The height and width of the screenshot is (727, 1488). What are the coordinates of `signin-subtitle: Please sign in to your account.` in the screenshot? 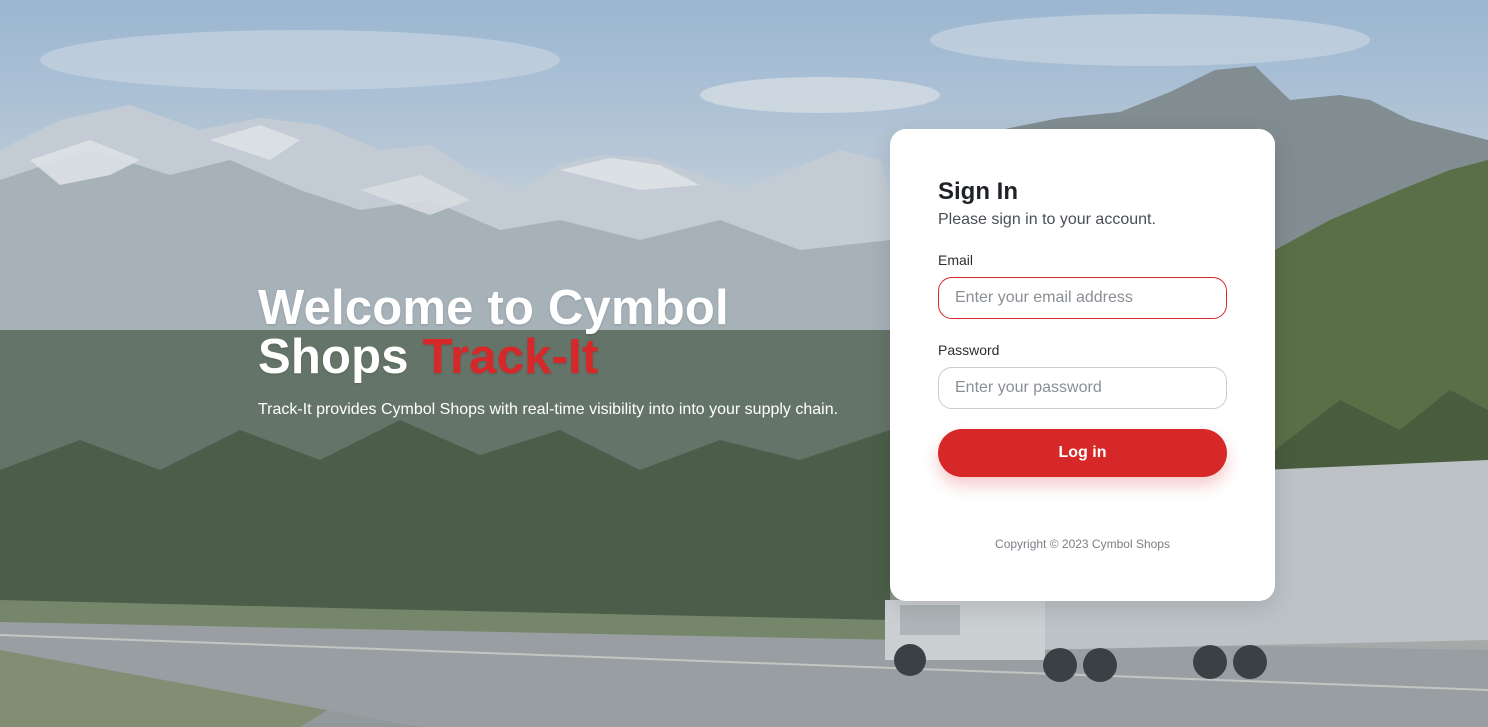 It's located at (1047, 219).